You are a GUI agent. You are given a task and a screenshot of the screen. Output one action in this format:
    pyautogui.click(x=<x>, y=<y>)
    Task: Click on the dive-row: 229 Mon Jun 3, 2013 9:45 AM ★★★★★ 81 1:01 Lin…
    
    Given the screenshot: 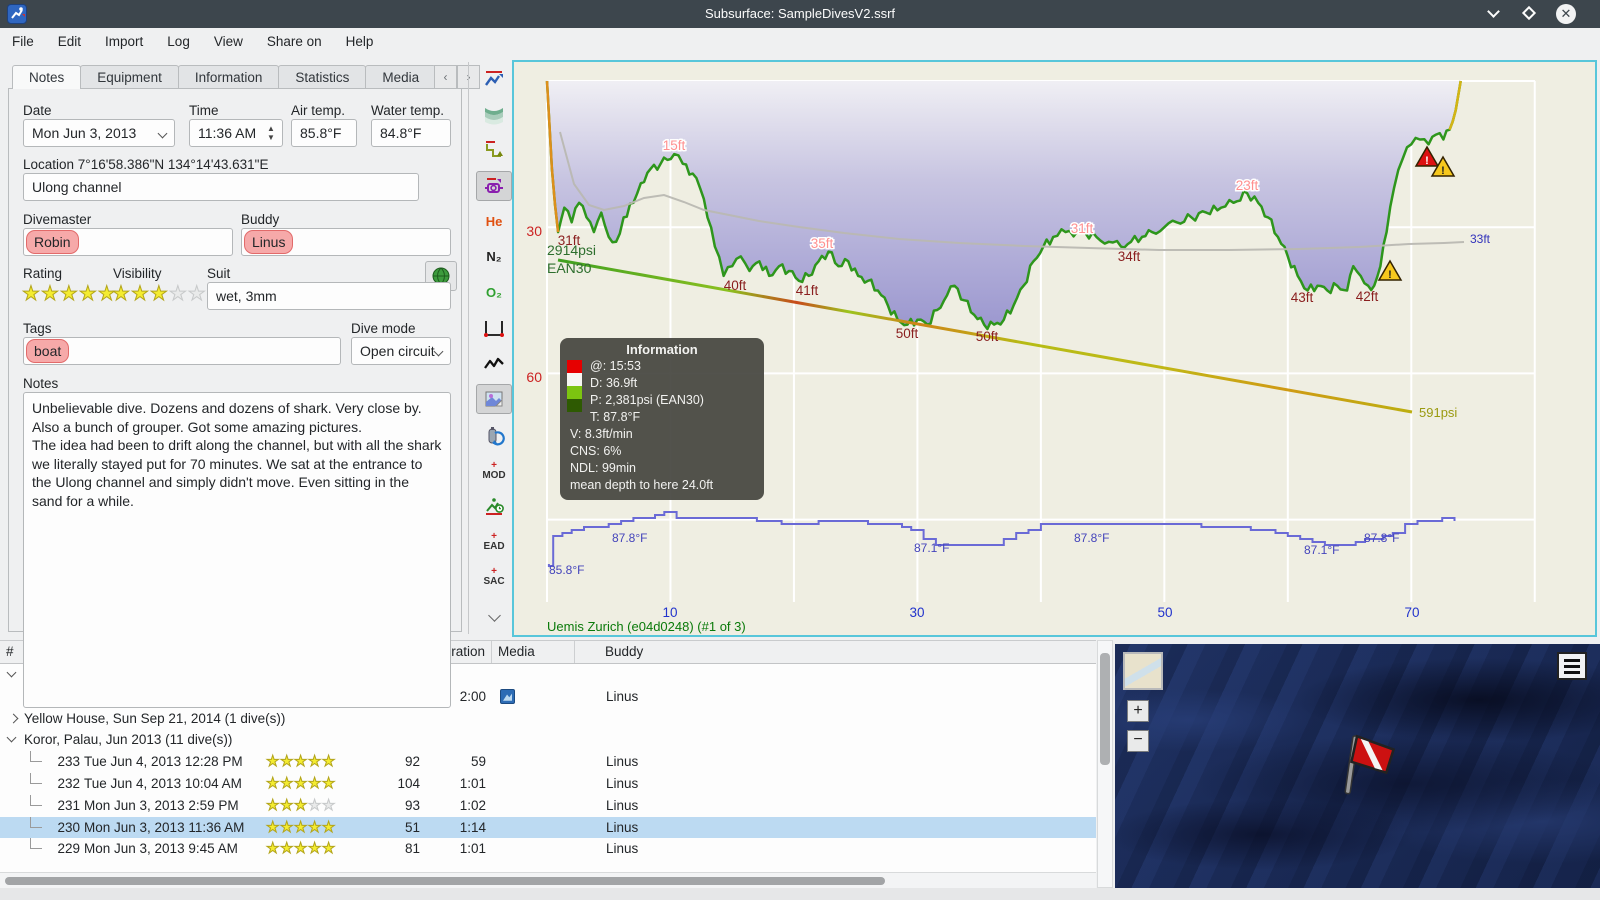 What is the action you would take?
    pyautogui.click(x=548, y=849)
    